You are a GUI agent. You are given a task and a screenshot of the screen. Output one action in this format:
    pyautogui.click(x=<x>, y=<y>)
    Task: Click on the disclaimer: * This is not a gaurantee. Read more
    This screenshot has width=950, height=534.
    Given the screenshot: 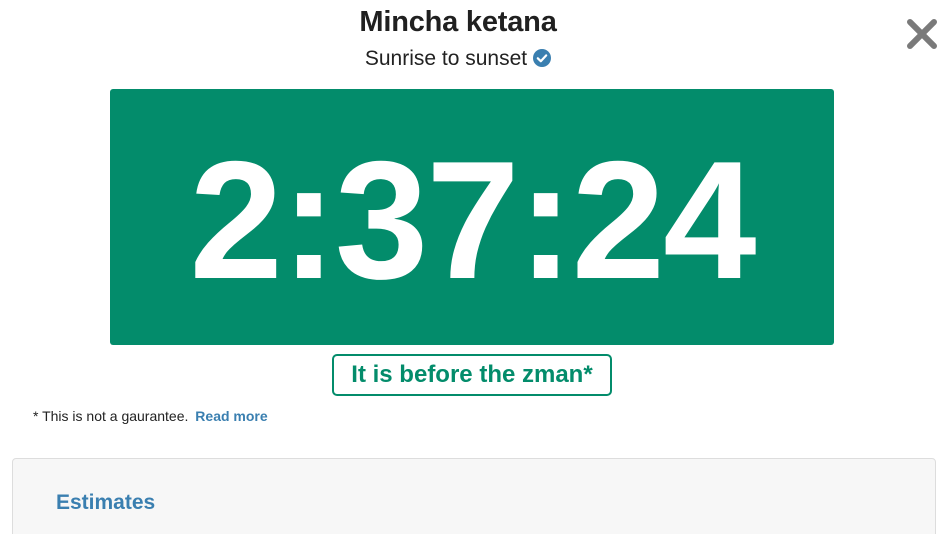 What is the action you would take?
    pyautogui.click(x=150, y=416)
    